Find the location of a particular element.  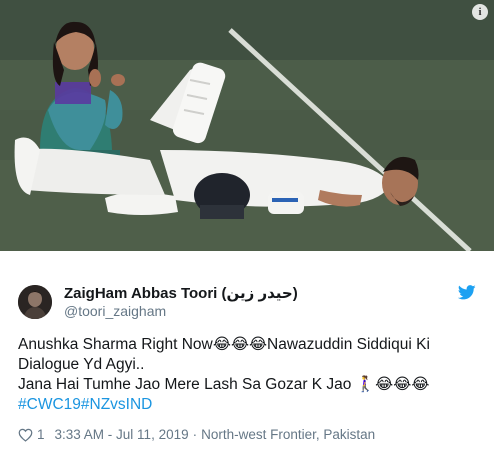

heart-icon is located at coordinates (25, 435).